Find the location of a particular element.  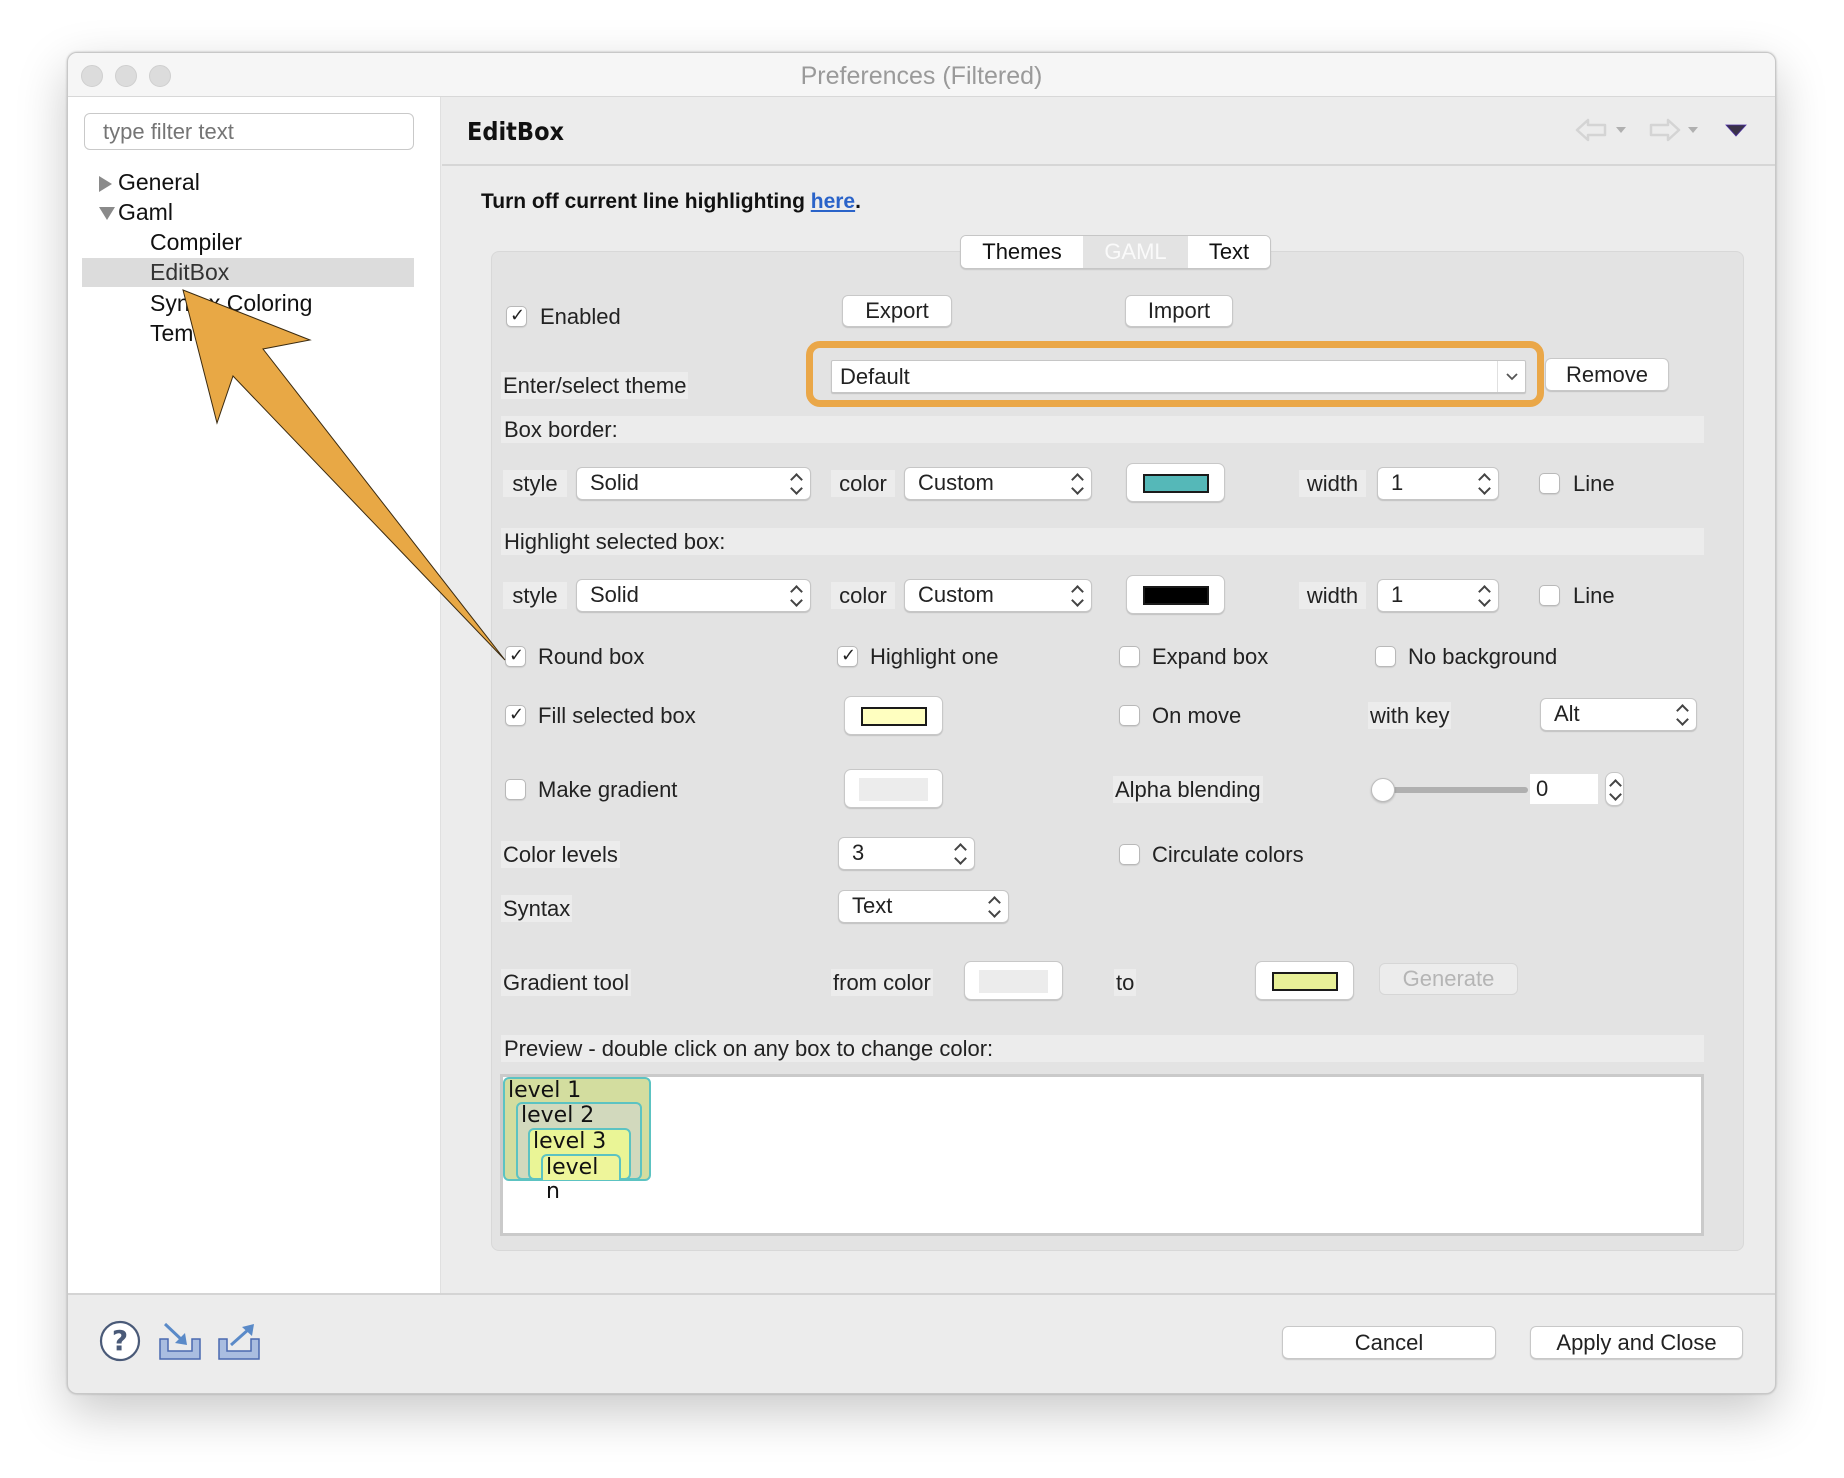

back-dropdown-icon is located at coordinates (1621, 130).